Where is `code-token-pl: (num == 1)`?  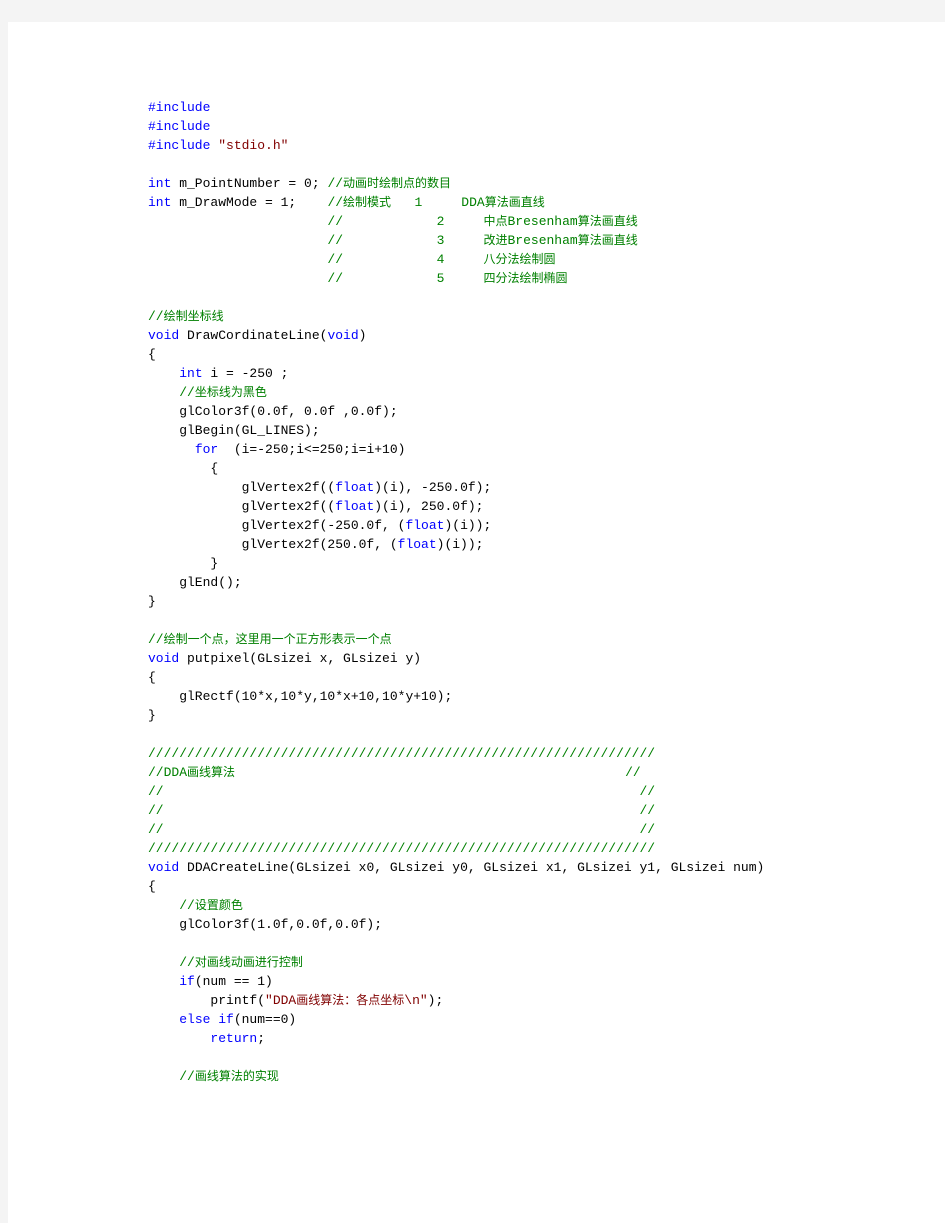 code-token-pl: (num == 1) is located at coordinates (233, 981).